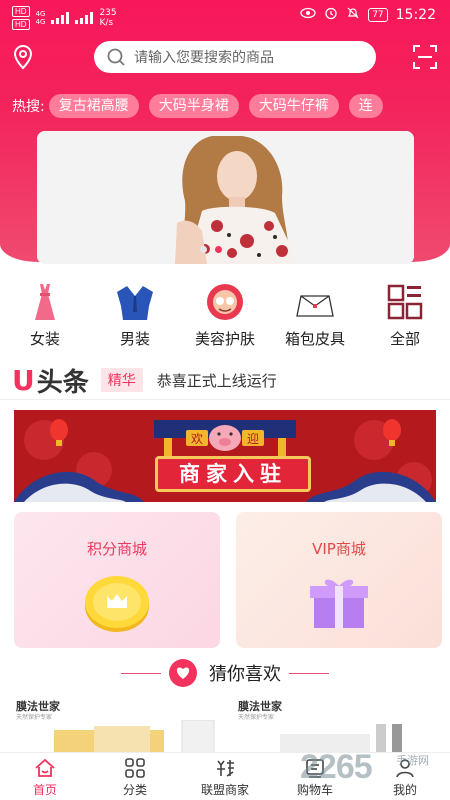  What do you see at coordinates (93, 106) in the screenshot?
I see `hot-search-chip: 复古裙高腰` at bounding box center [93, 106].